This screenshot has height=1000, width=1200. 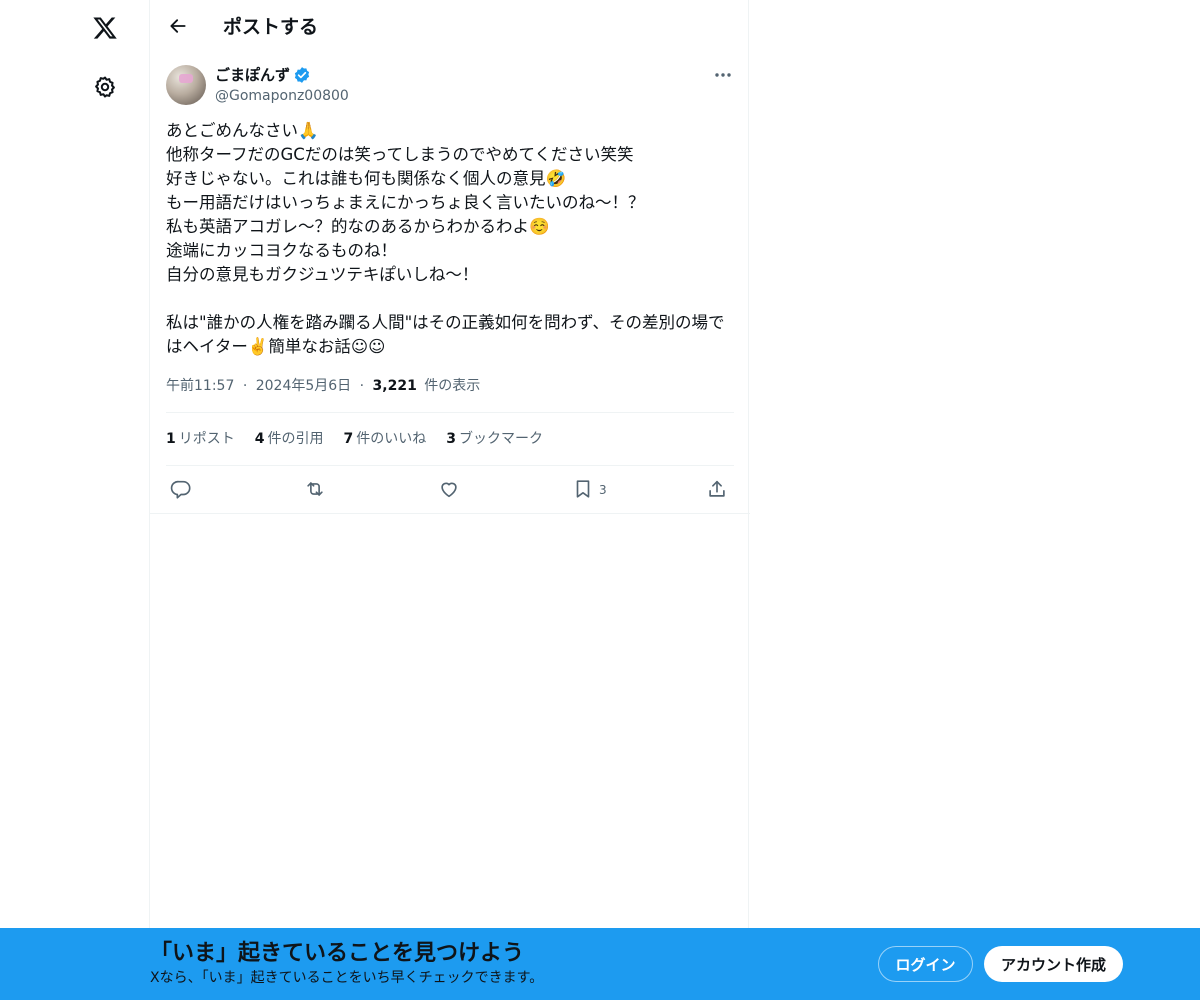 What do you see at coordinates (337, 953) in the screenshot?
I see `banner-title: 「いま」起きていることを見つけよう` at bounding box center [337, 953].